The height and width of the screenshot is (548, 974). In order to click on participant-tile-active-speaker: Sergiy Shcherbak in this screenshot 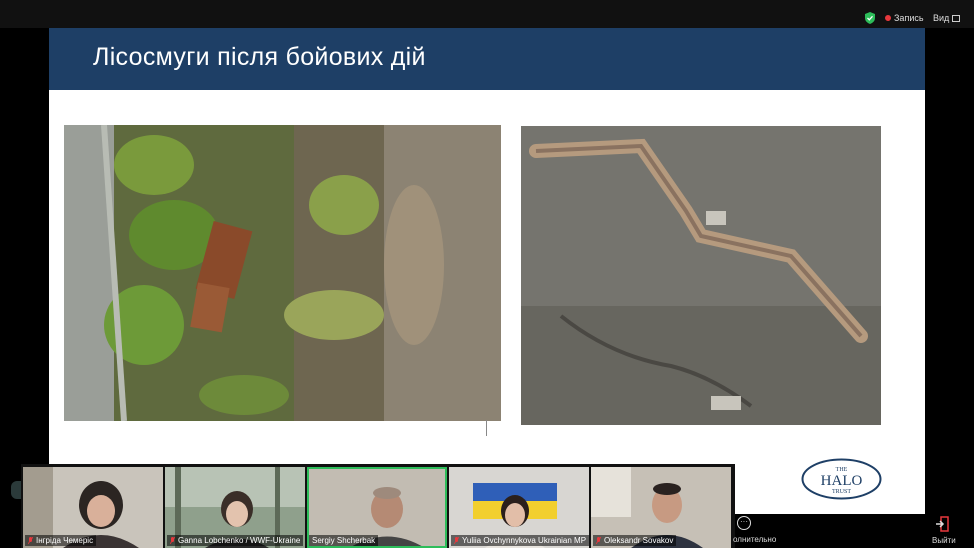, I will do `click(377, 507)`.